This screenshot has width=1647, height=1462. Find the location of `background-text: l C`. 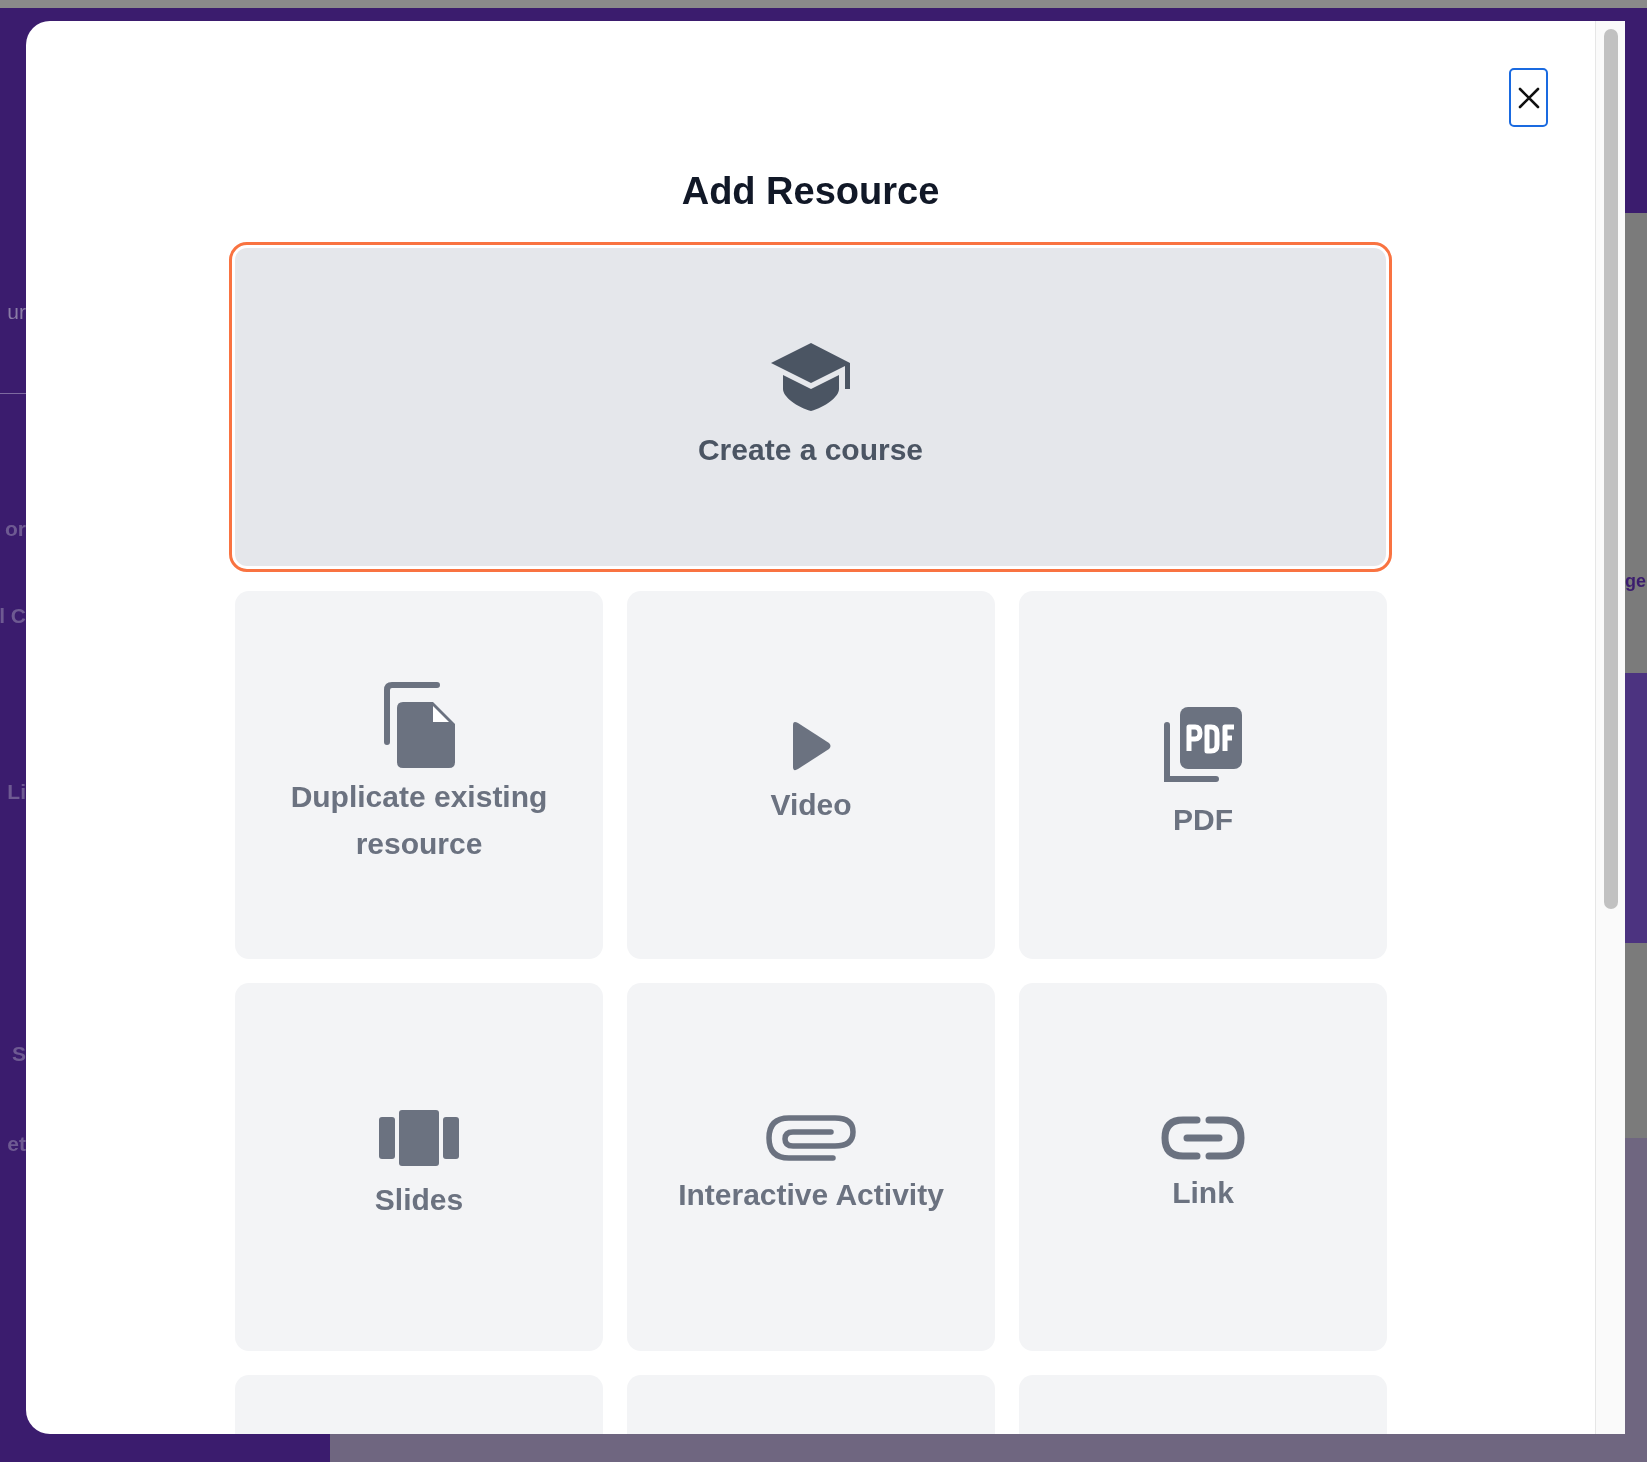

background-text: l C is located at coordinates (13, 616).